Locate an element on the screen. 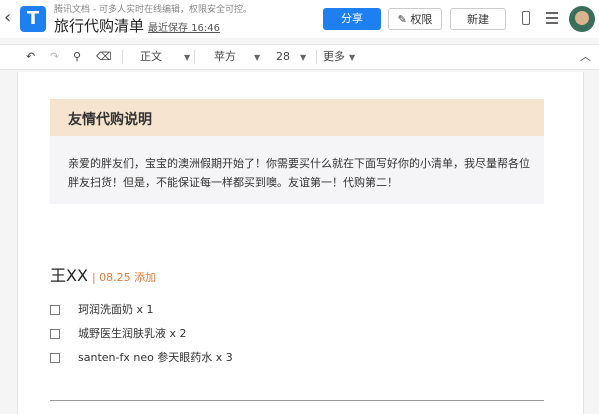  save-status: 最近保存 16:46 is located at coordinates (184, 26).